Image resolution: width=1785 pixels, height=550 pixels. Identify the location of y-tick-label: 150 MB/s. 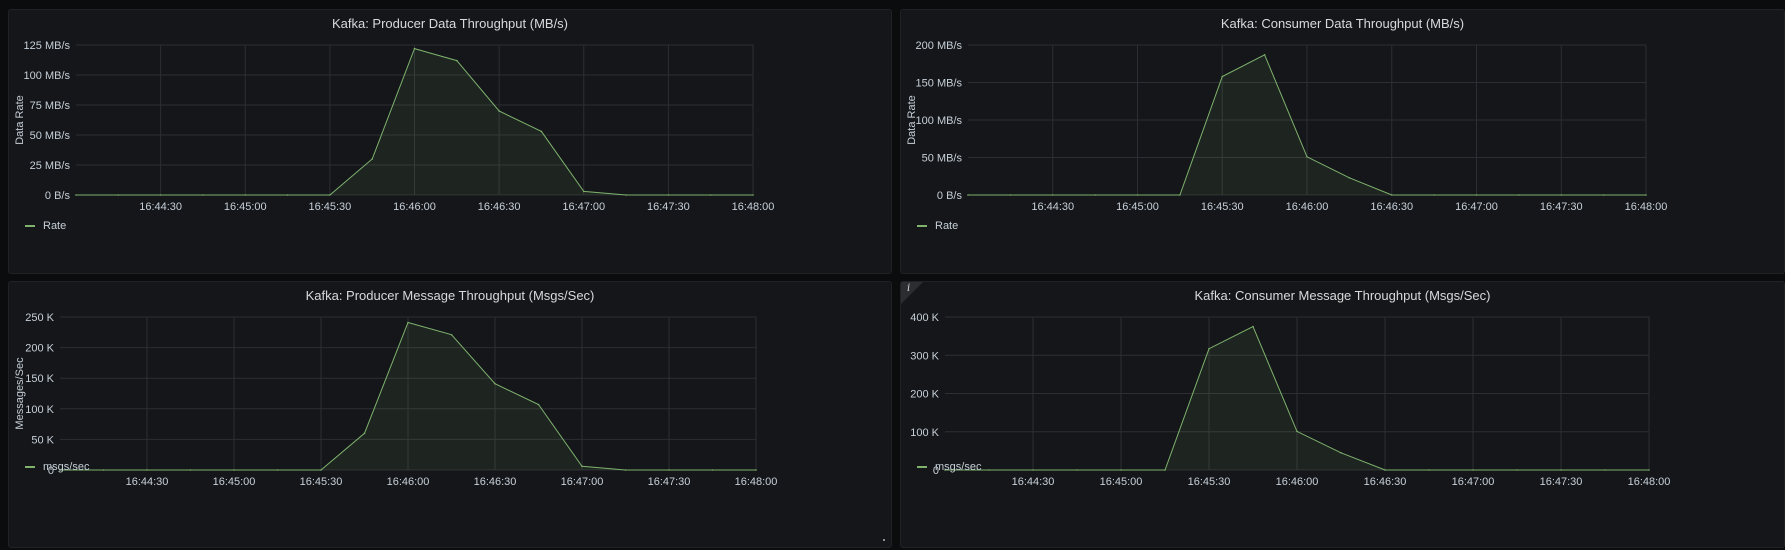
(939, 84).